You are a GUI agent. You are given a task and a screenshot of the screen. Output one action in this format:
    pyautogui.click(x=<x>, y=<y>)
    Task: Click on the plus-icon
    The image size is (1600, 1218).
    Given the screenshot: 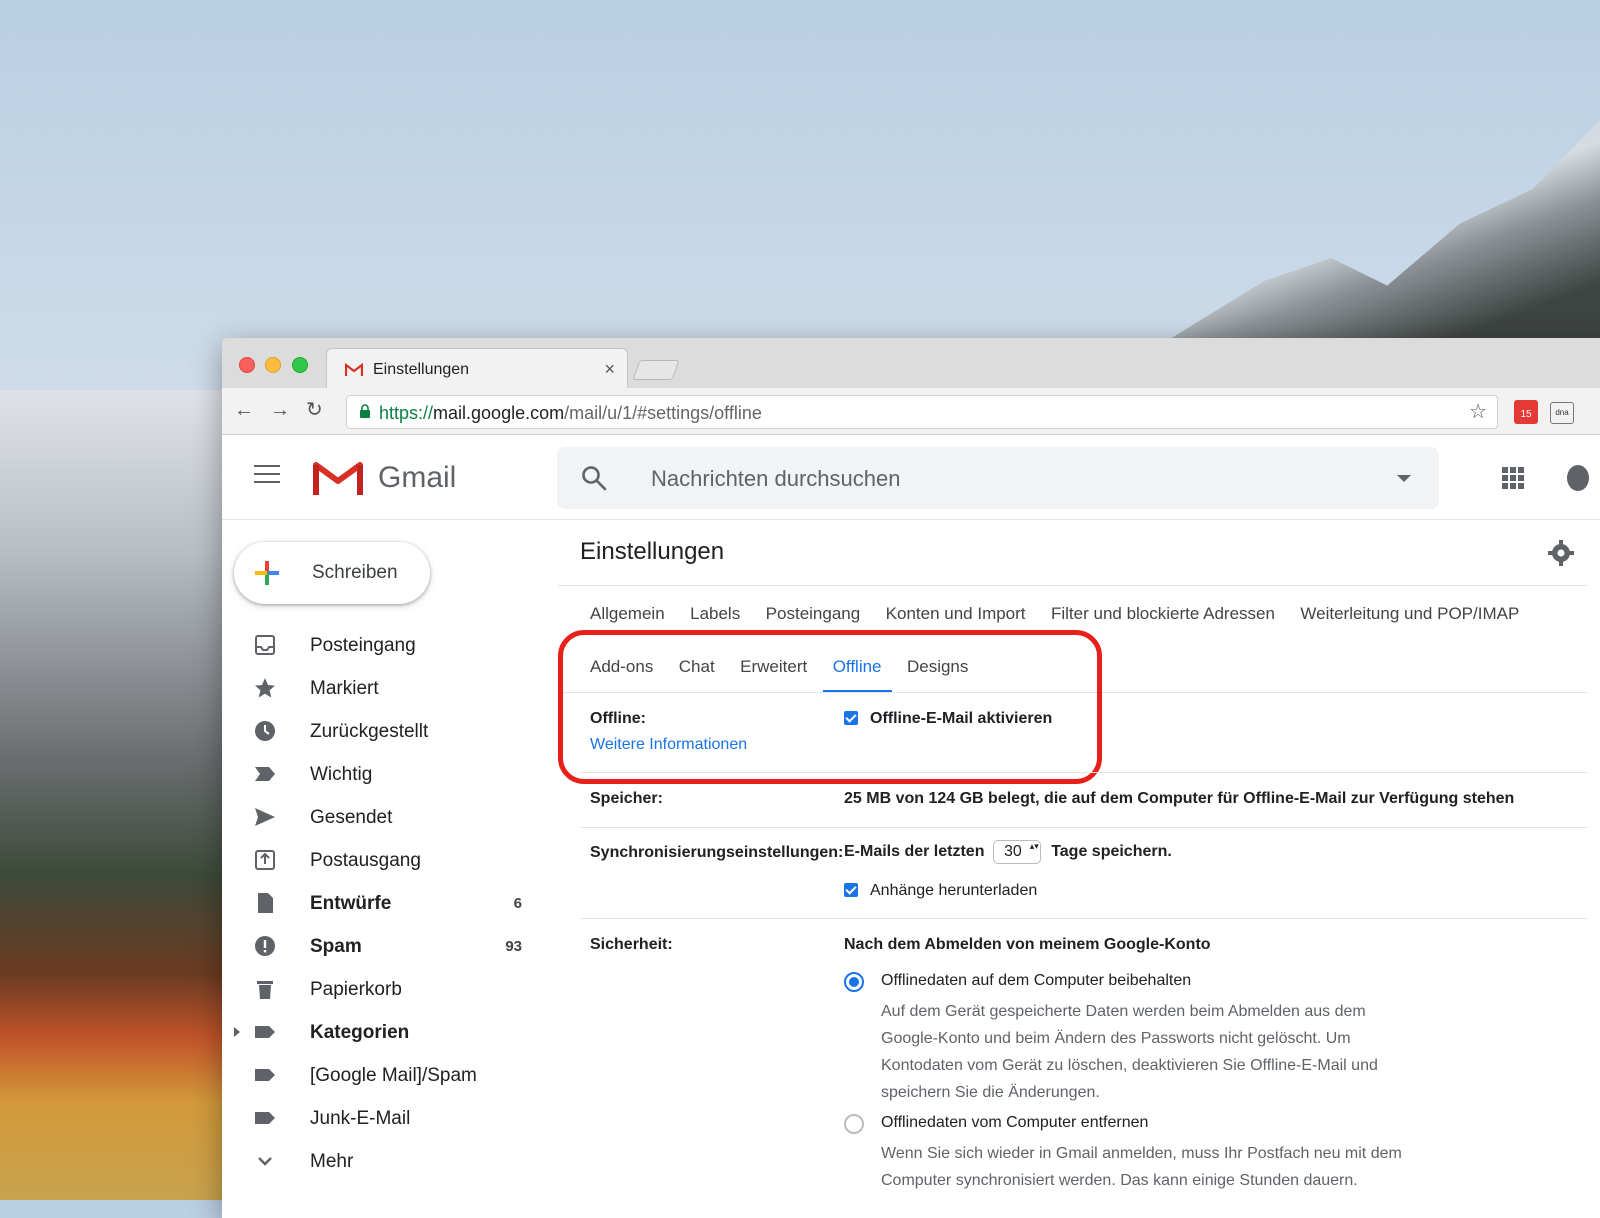 What is the action you would take?
    pyautogui.click(x=267, y=573)
    